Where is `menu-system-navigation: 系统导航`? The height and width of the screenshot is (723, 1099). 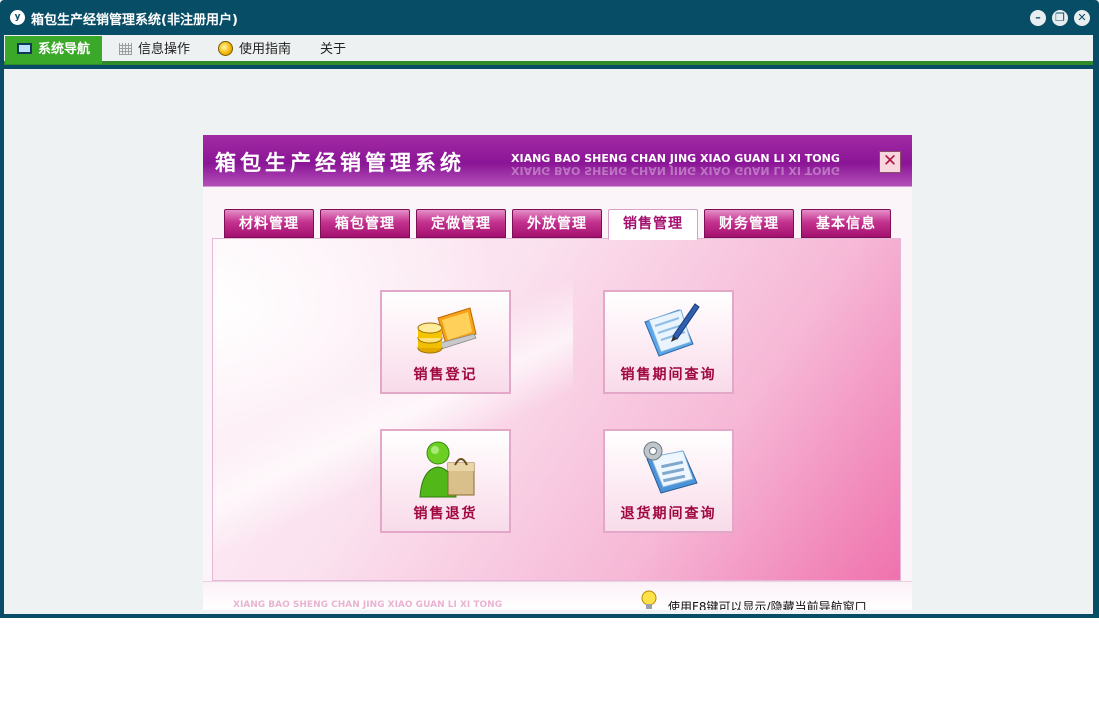 menu-system-navigation: 系统导航 is located at coordinates (54, 50).